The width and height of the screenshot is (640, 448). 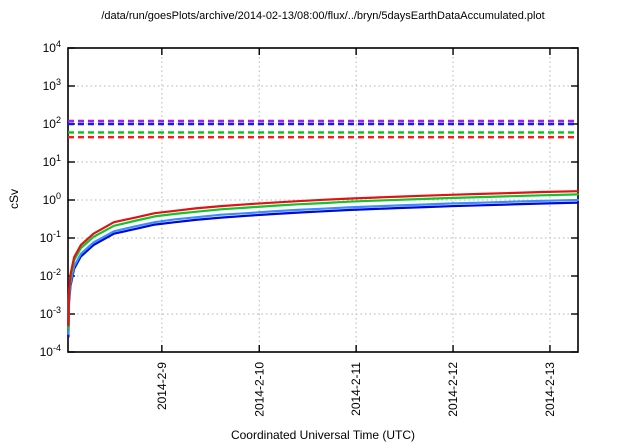 I want to click on x-tick-label: 2014-2-13, so click(x=550, y=389).